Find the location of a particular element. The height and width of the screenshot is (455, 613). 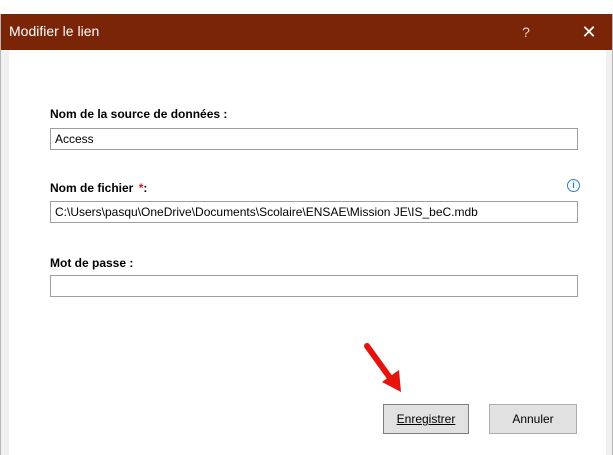

file-name-label-text: Nom de fichier is located at coordinates (92, 188).